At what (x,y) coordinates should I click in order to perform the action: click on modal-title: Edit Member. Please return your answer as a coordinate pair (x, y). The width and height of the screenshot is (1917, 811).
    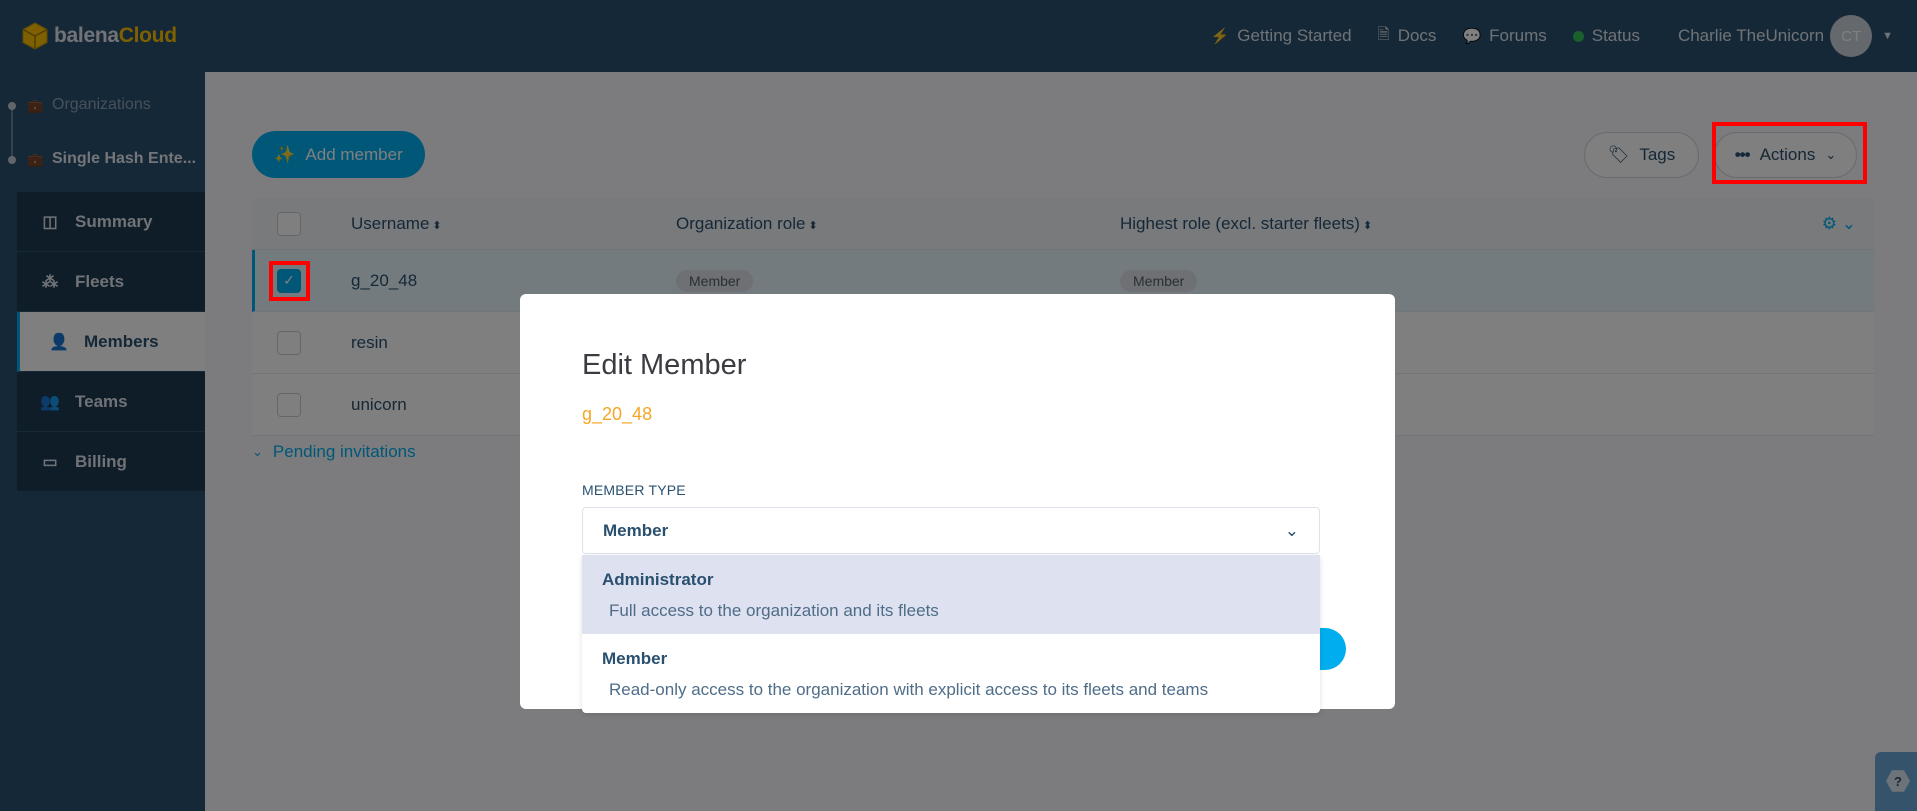
    Looking at the image, I should click on (664, 365).